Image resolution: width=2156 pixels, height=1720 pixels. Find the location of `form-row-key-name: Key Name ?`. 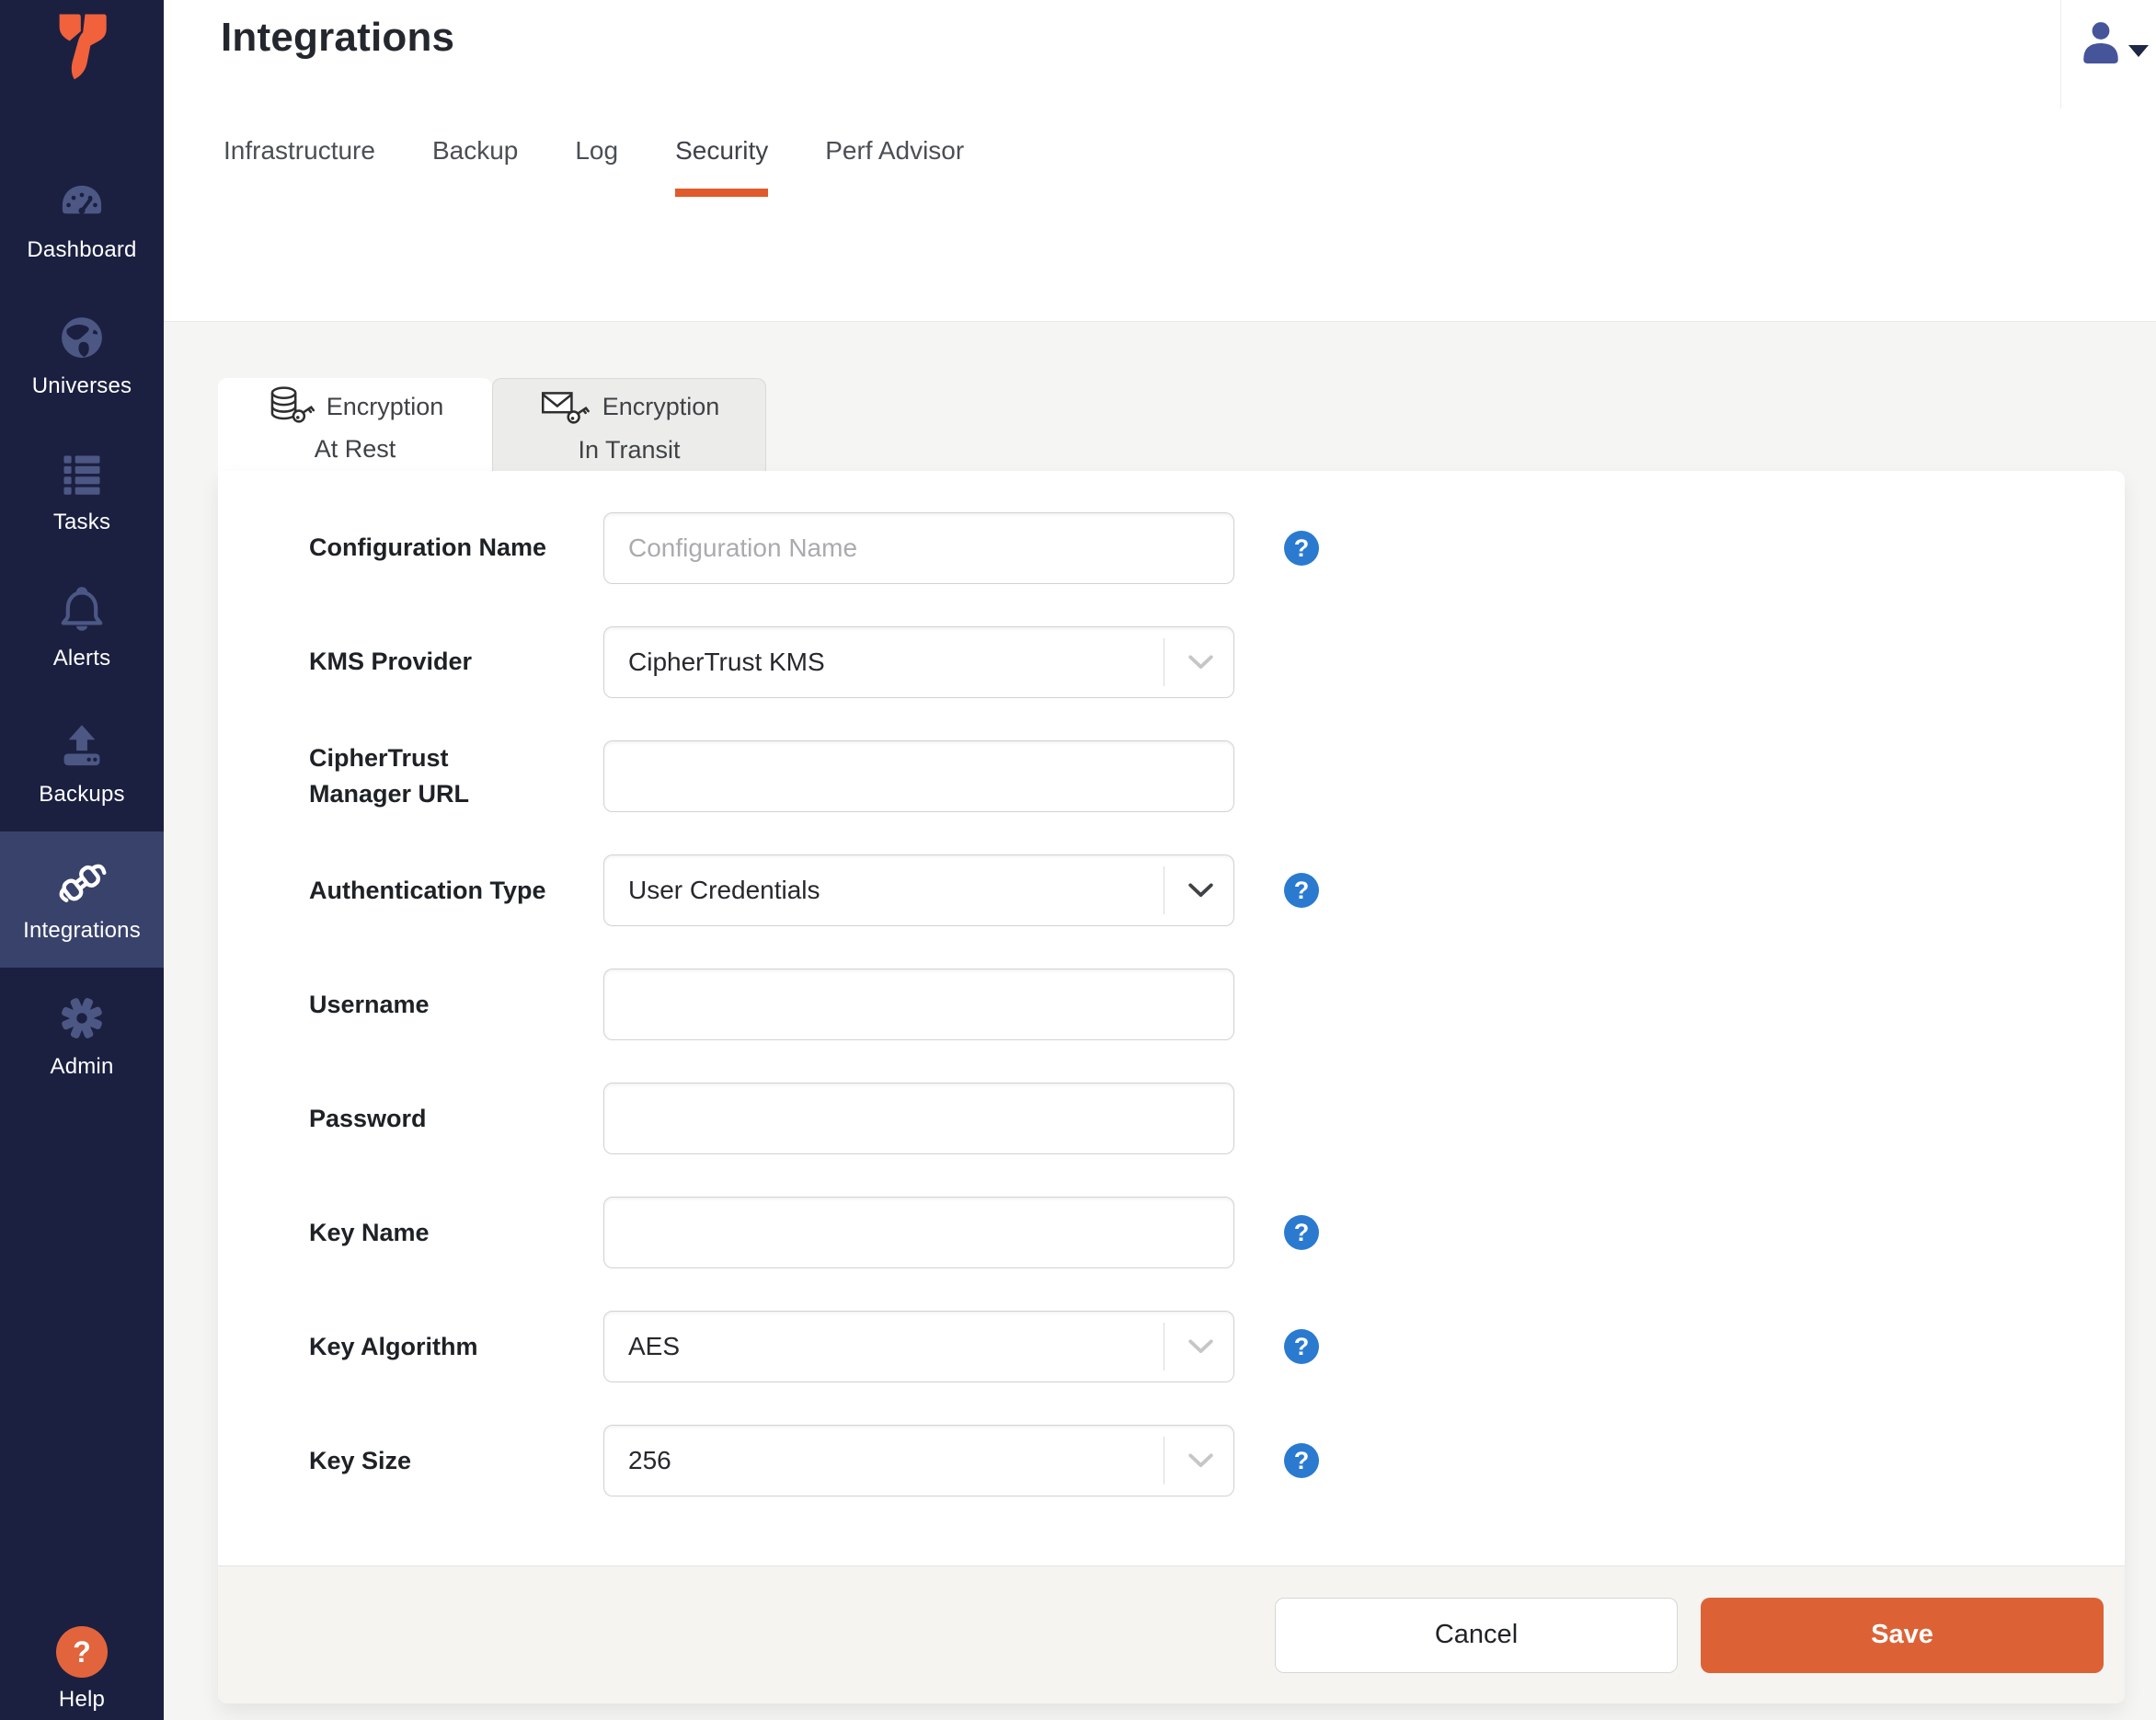

form-row-key-name: Key Name ? is located at coordinates (1217, 1233).